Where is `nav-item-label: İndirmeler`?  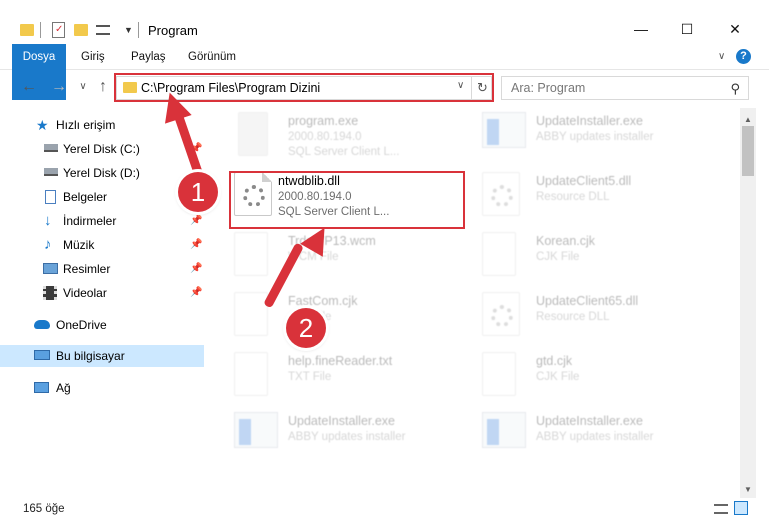
nav-item-label: İndirmeler is located at coordinates (90, 221).